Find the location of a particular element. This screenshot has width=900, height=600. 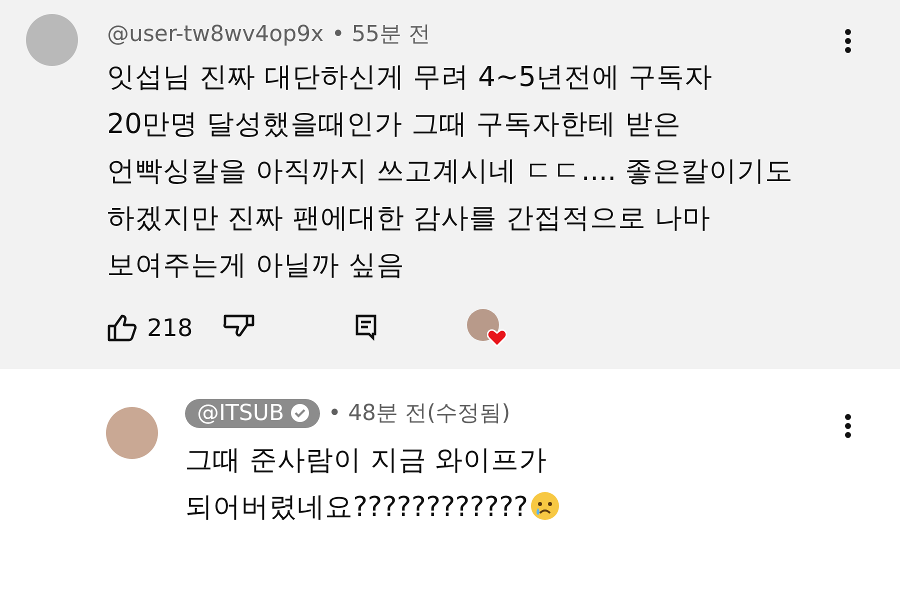

creator-name-badge: @ITSUB is located at coordinates (252, 413).